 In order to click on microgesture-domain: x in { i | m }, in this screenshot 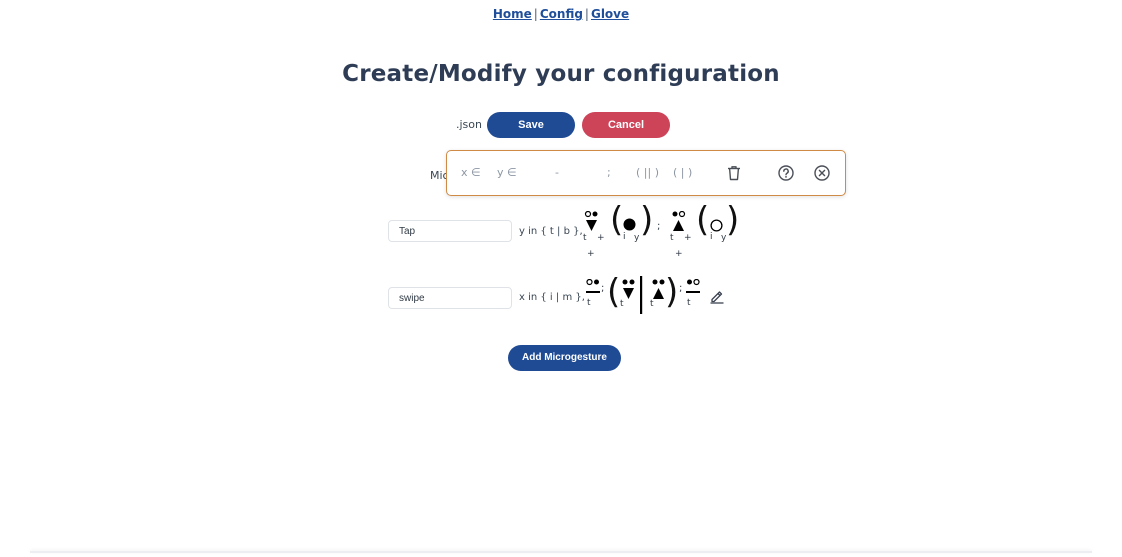, I will do `click(552, 297)`.